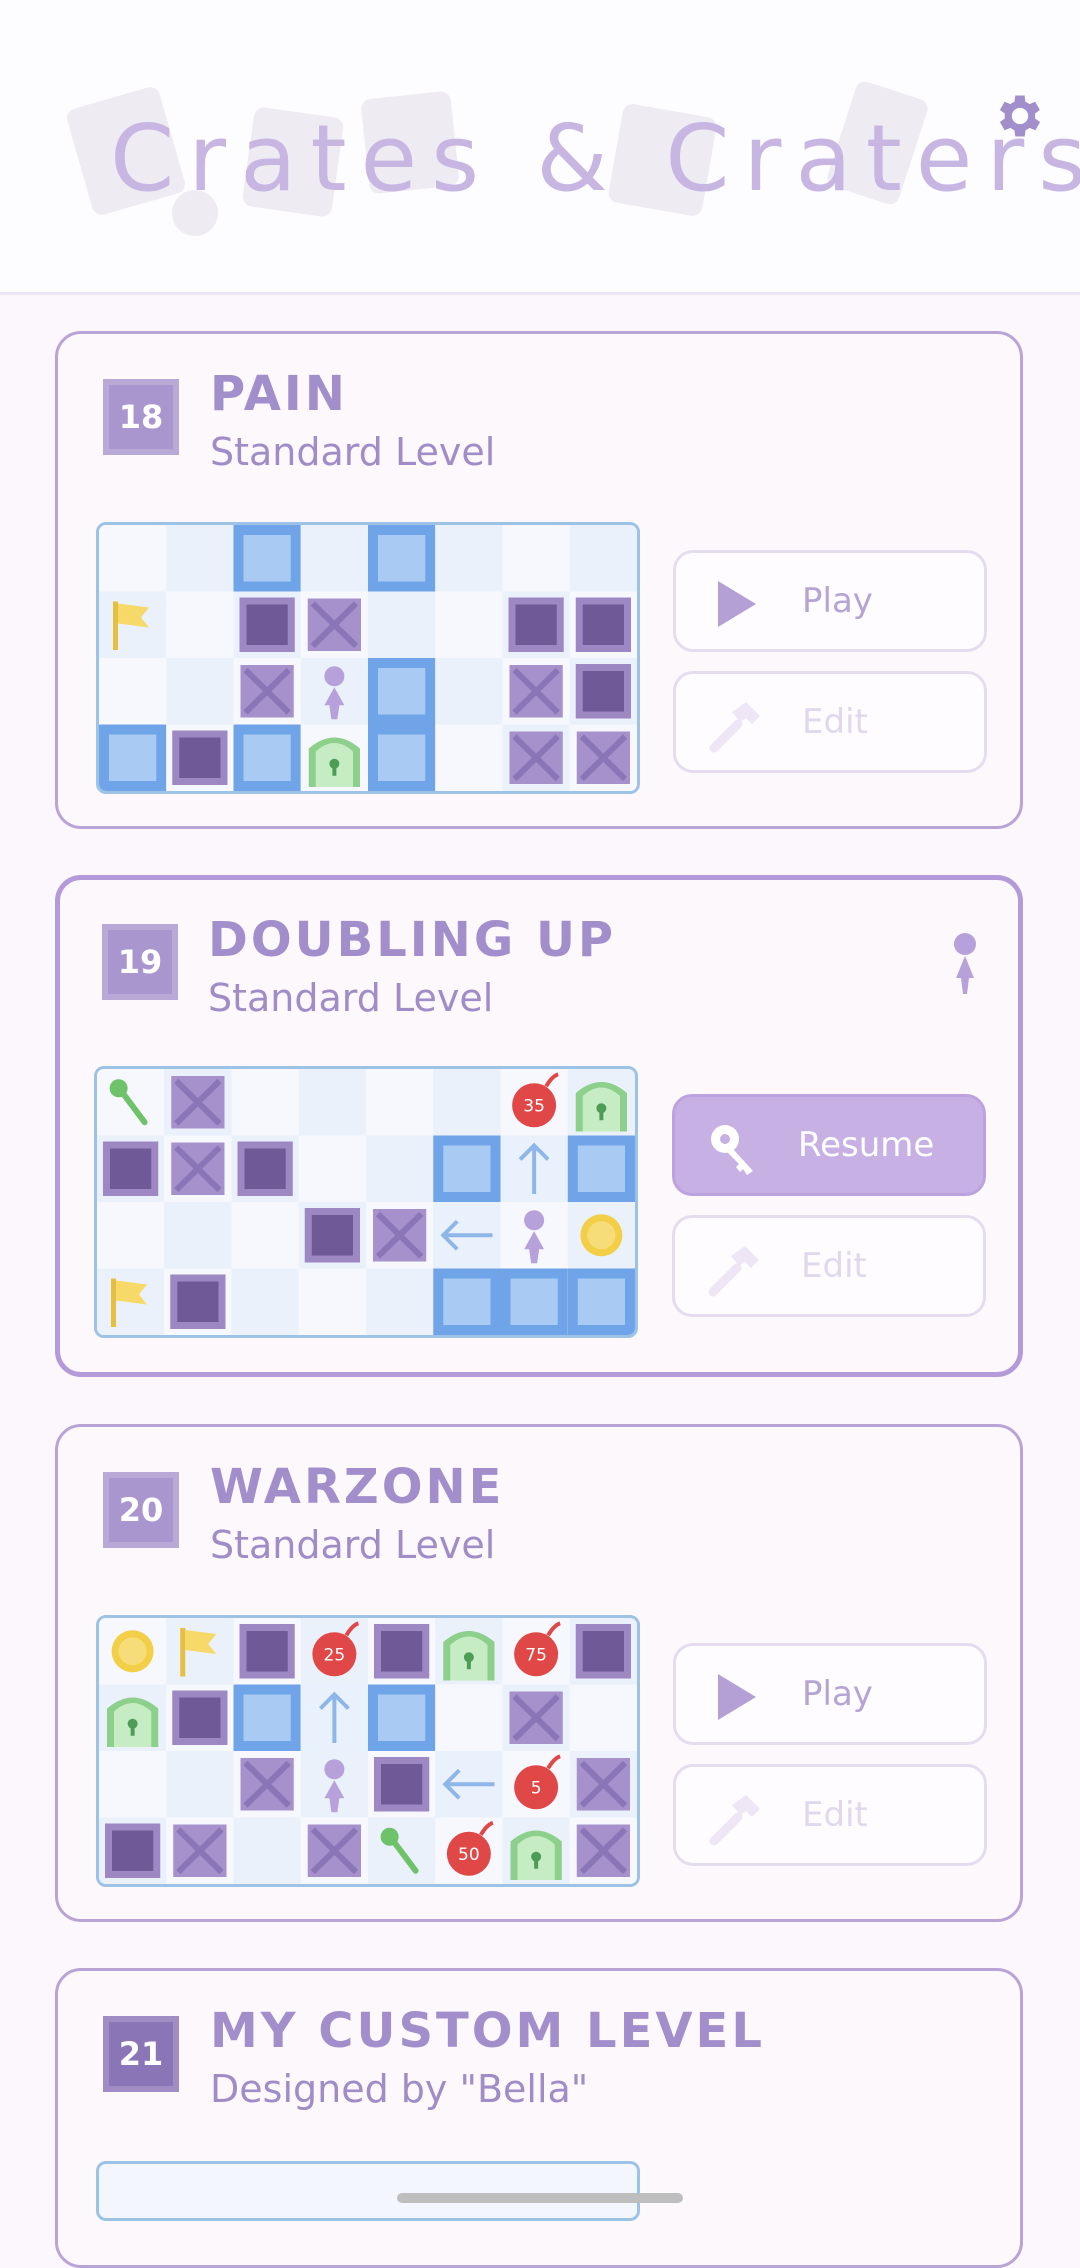 This screenshot has width=1080, height=2268. I want to click on home-indicator, so click(540, 2198).